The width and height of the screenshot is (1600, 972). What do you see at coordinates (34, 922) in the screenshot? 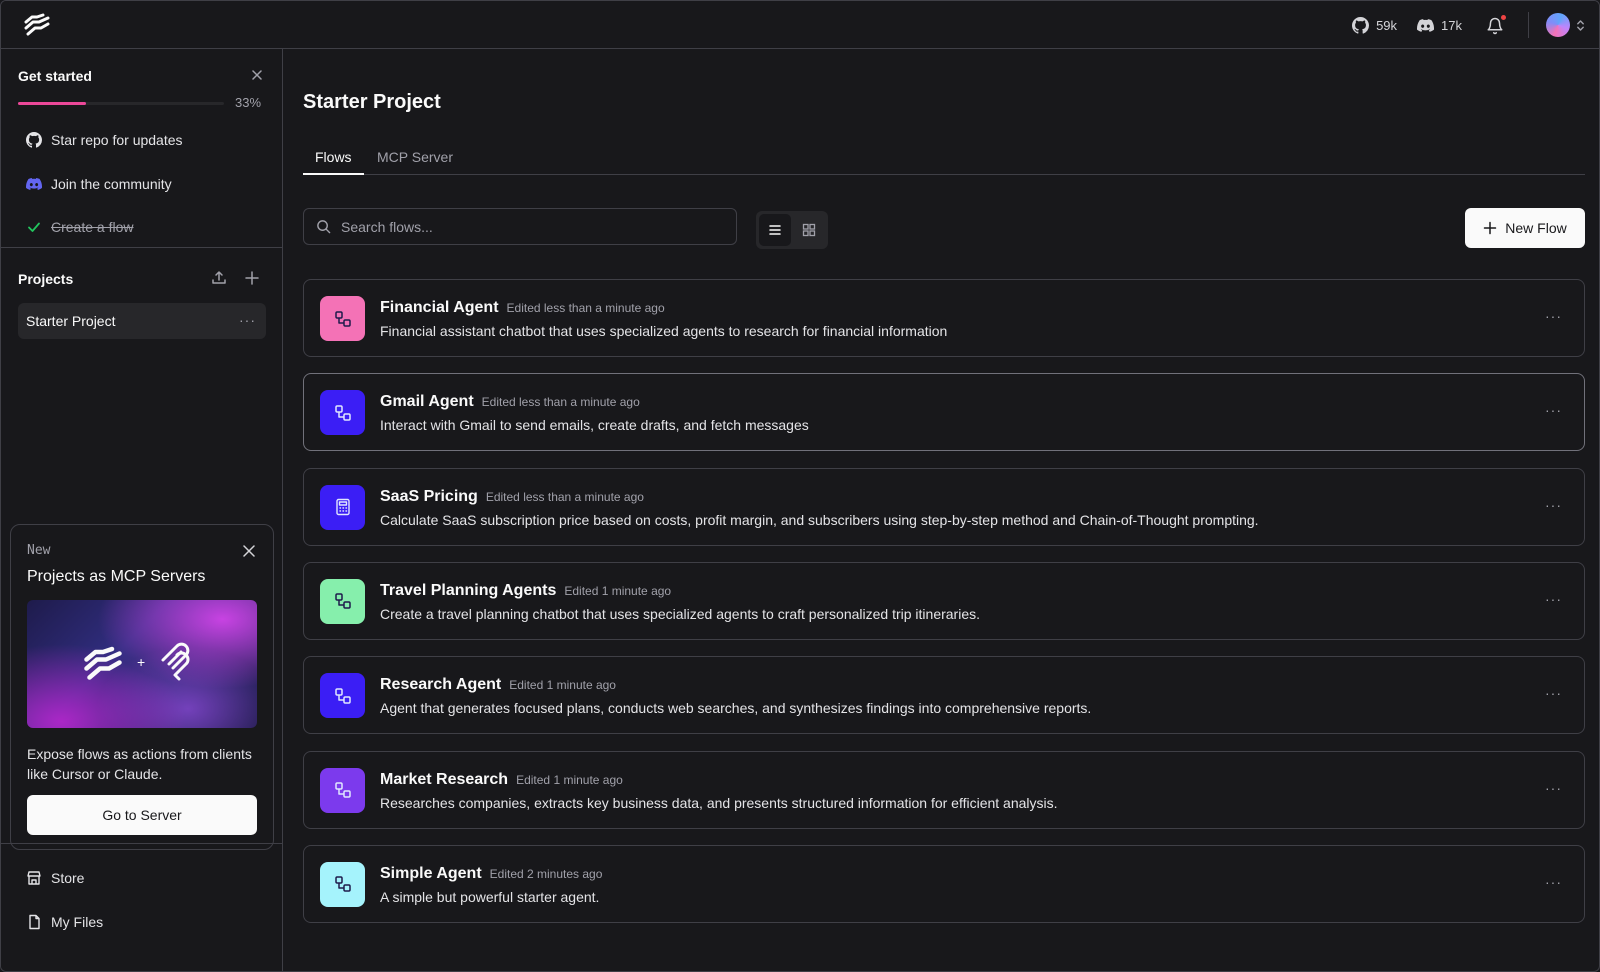
I see `file-icon` at bounding box center [34, 922].